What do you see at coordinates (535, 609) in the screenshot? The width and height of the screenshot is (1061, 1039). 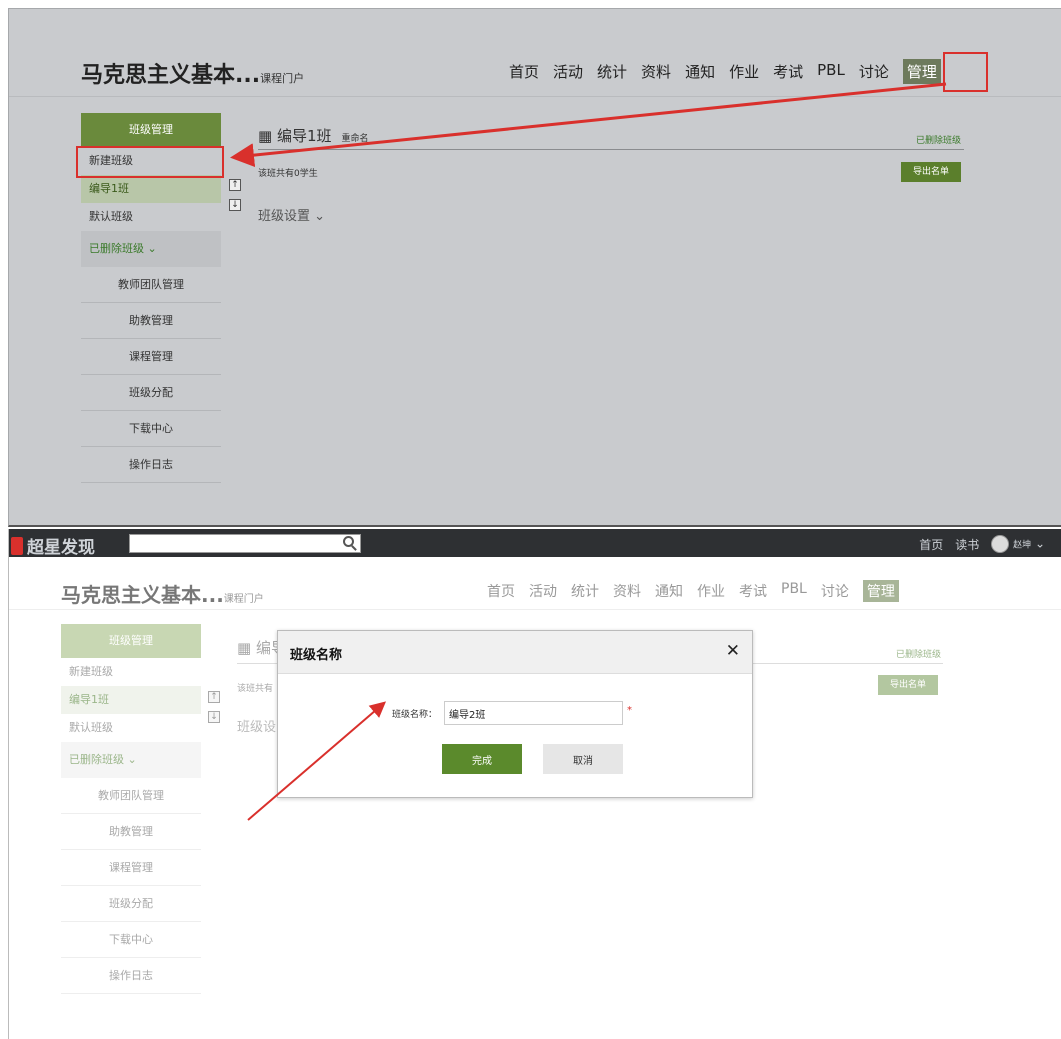 I see `header-divider` at bounding box center [535, 609].